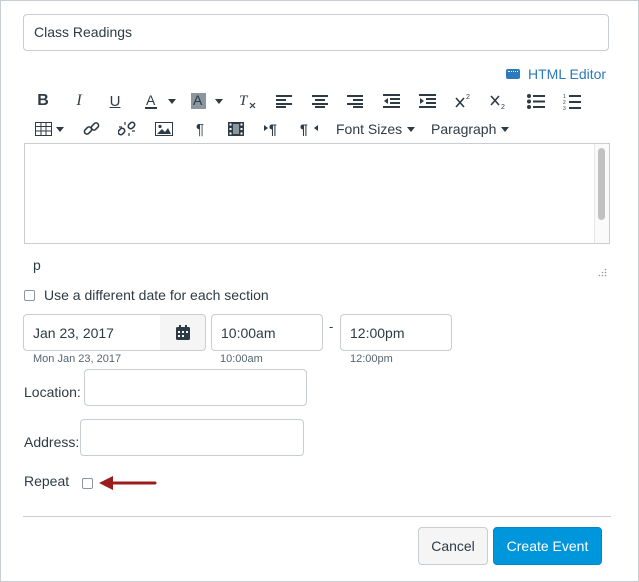 The image size is (639, 582). What do you see at coordinates (369, 129) in the screenshot?
I see `font-sizes-label: Font Sizes` at bounding box center [369, 129].